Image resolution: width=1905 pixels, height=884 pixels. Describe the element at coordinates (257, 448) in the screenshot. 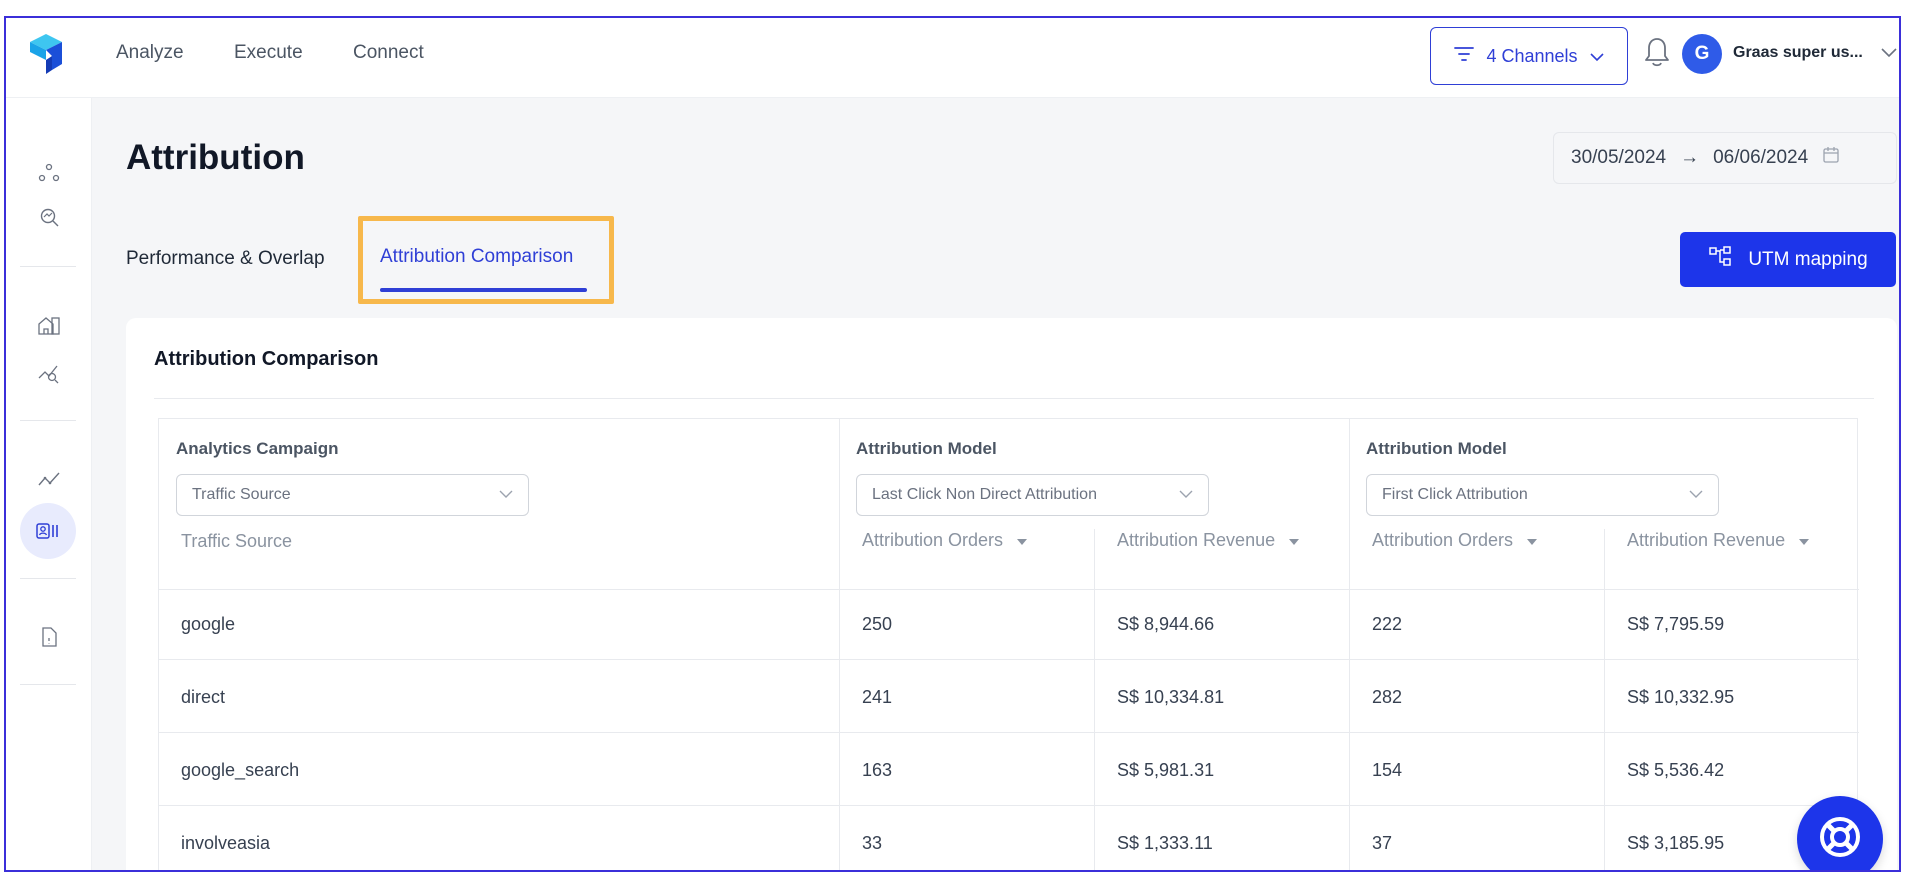

I see `campaign-group-label: Analytics Campaign` at that location.